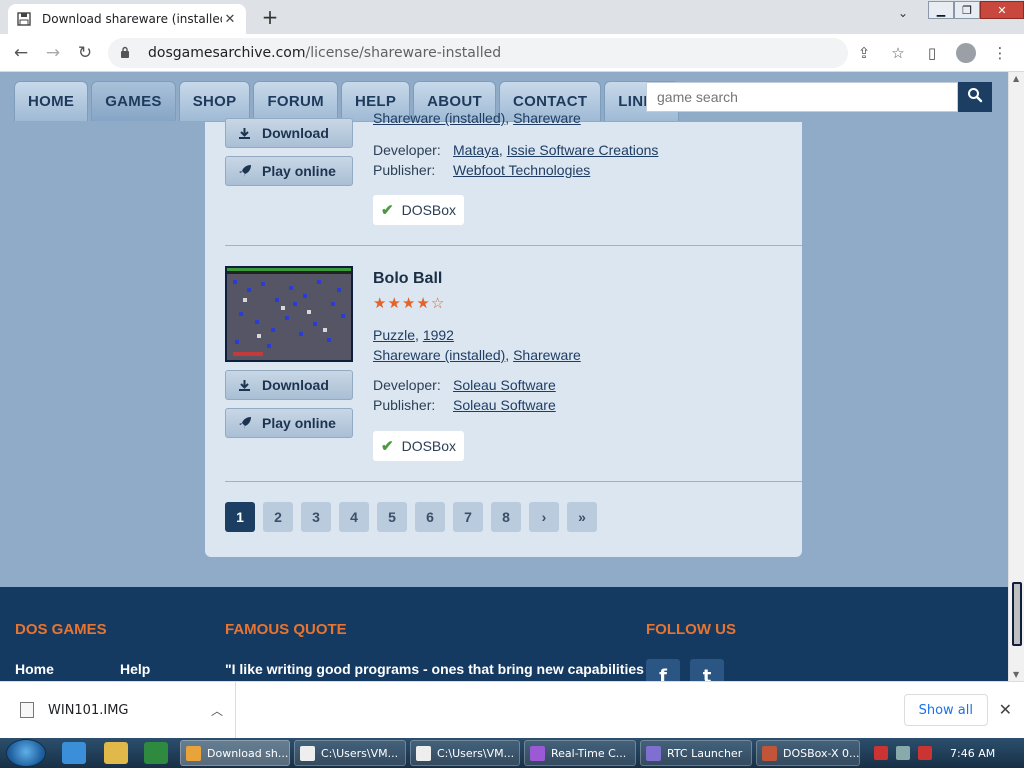 Image resolution: width=1024 pixels, height=768 pixels. What do you see at coordinates (802, 97) in the screenshot?
I see `game-search-input` at bounding box center [802, 97].